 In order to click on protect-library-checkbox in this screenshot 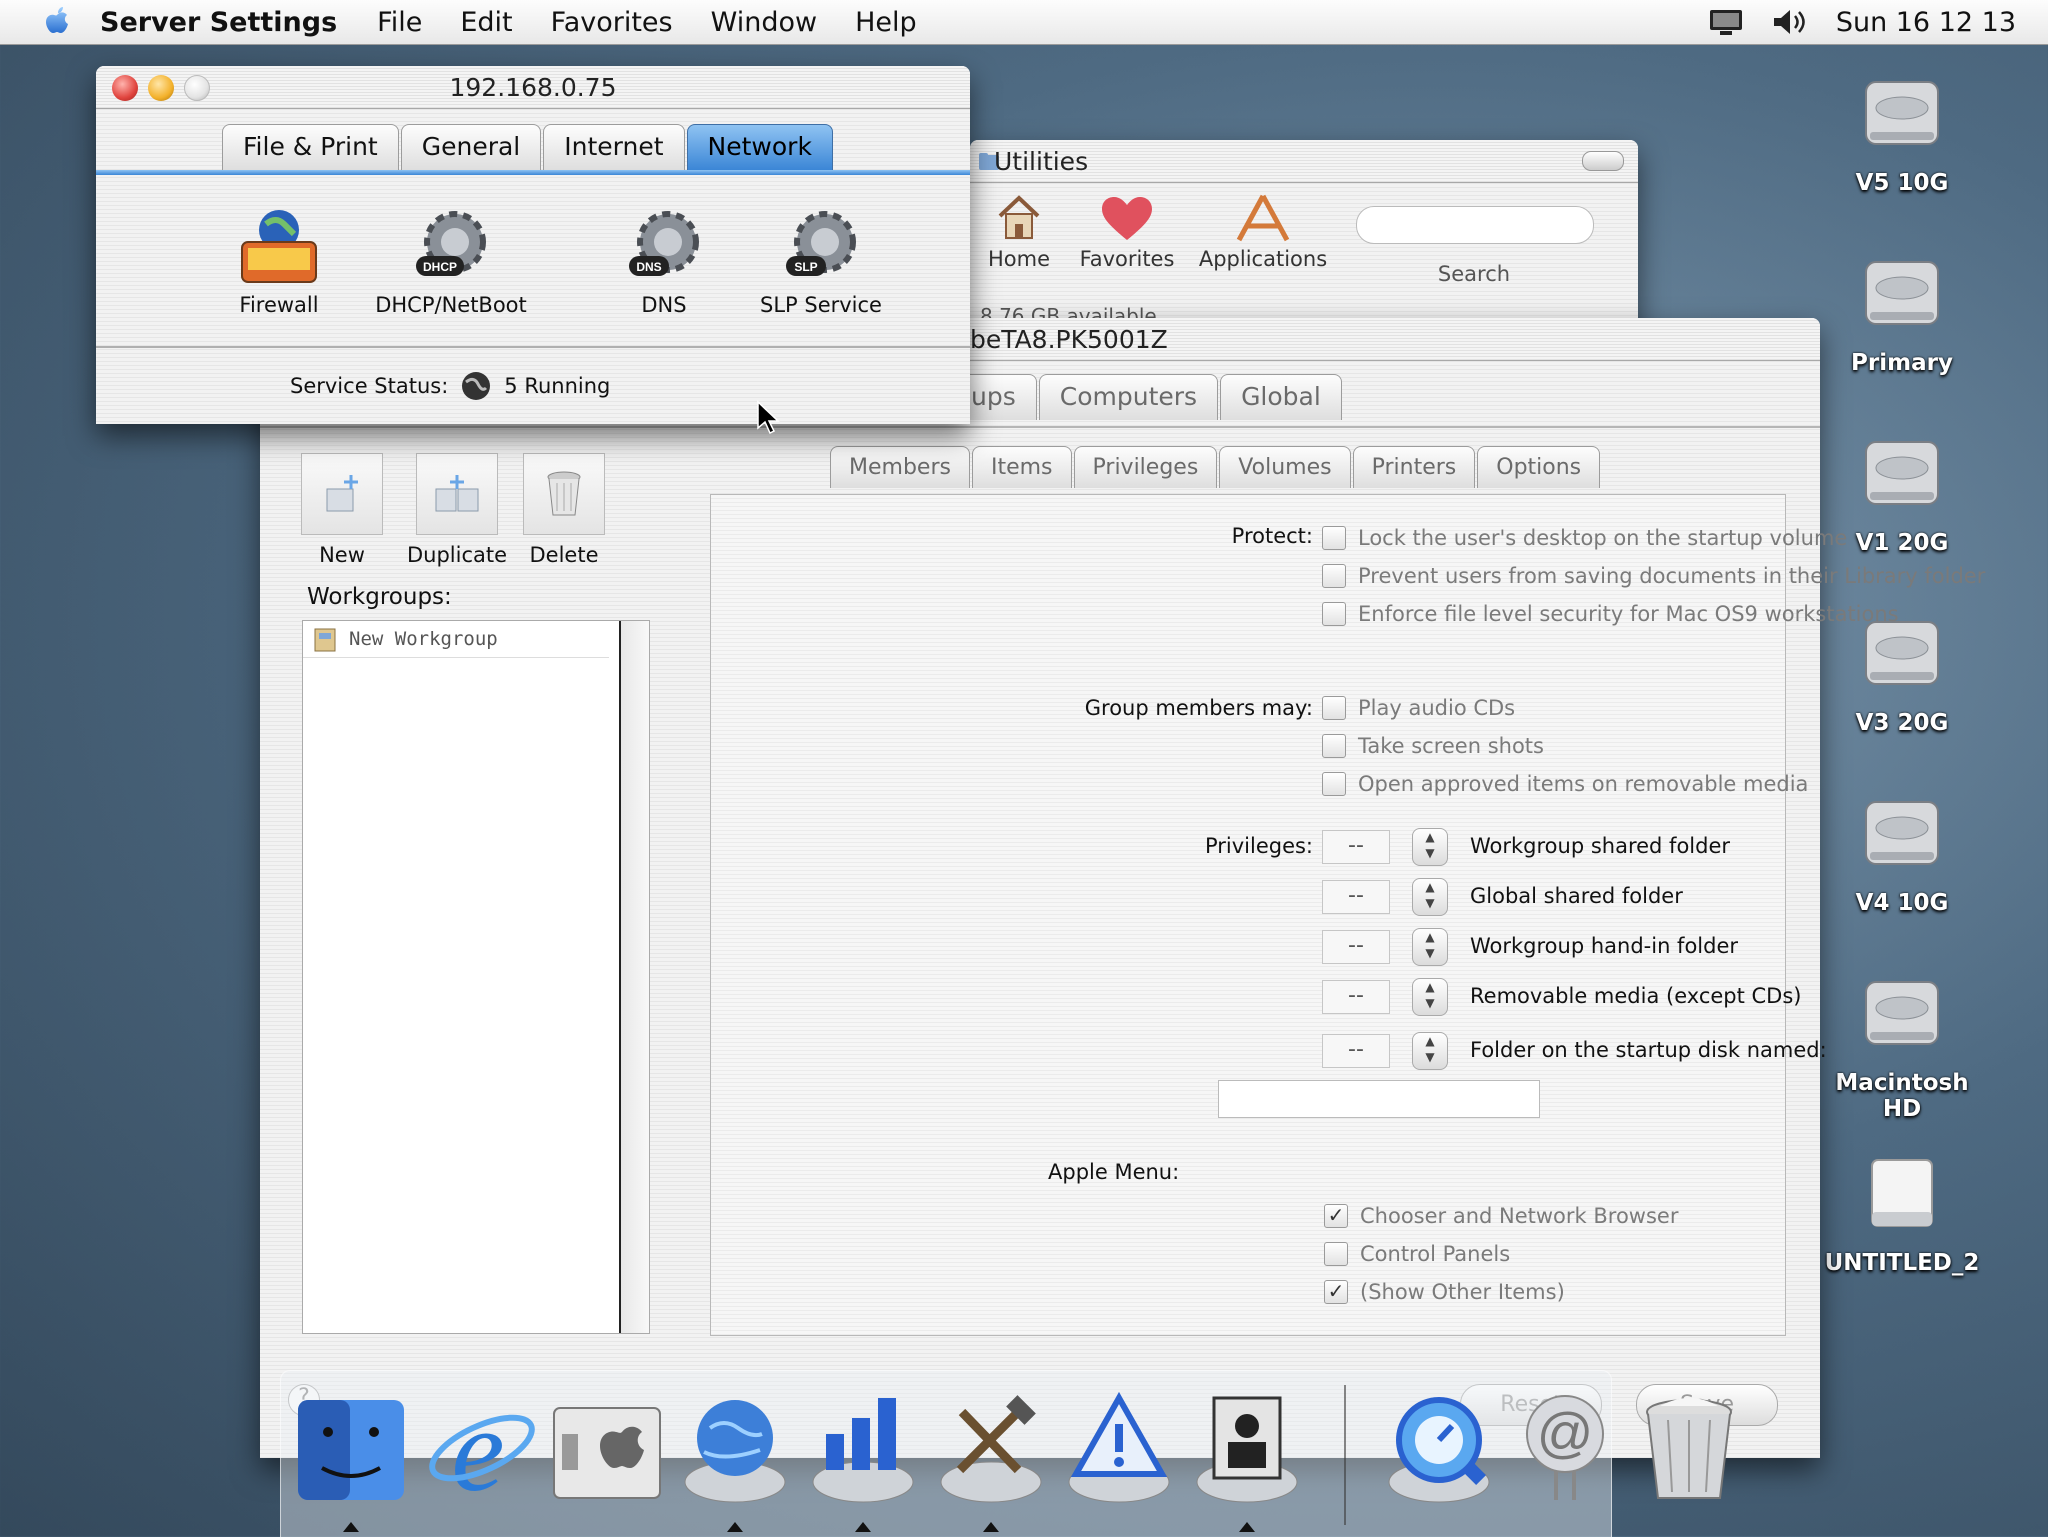, I will do `click(1334, 576)`.